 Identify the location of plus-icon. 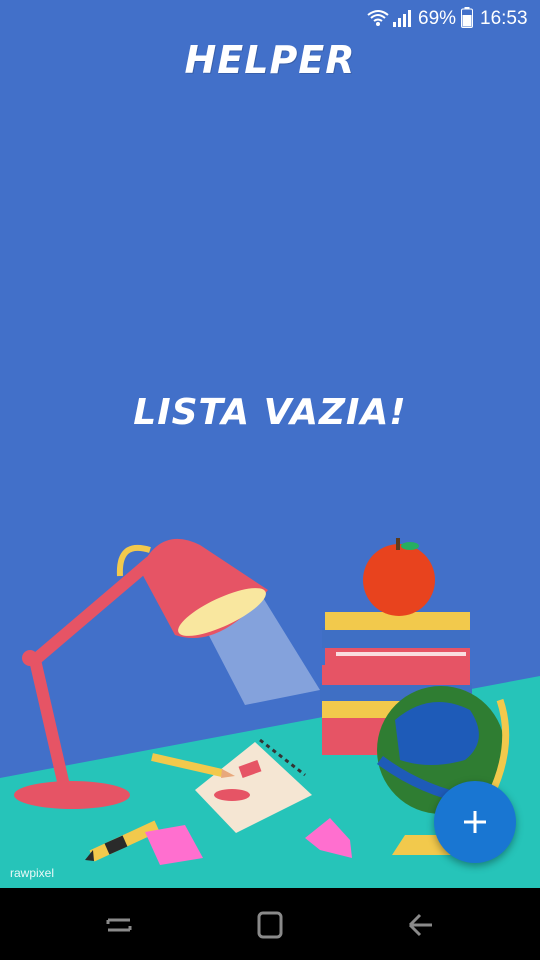
(475, 822).